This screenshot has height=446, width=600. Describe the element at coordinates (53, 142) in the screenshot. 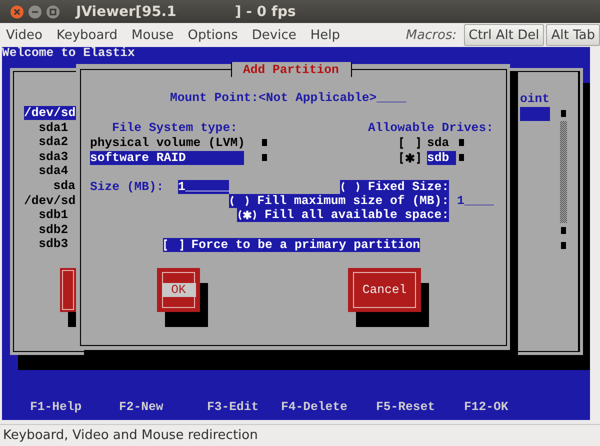

I see `partition-list-item: sda2` at that location.